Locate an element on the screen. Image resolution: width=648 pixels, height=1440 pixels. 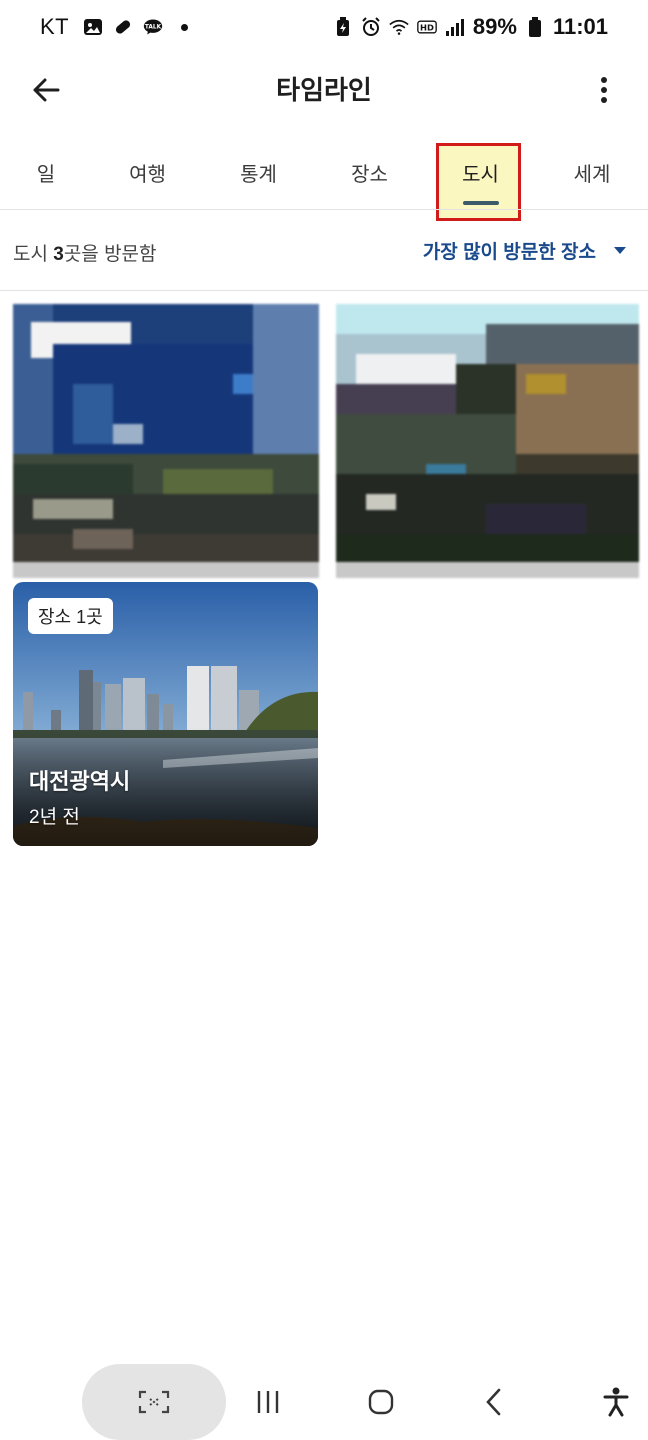
summary-count: 3 is located at coordinates (58, 254).